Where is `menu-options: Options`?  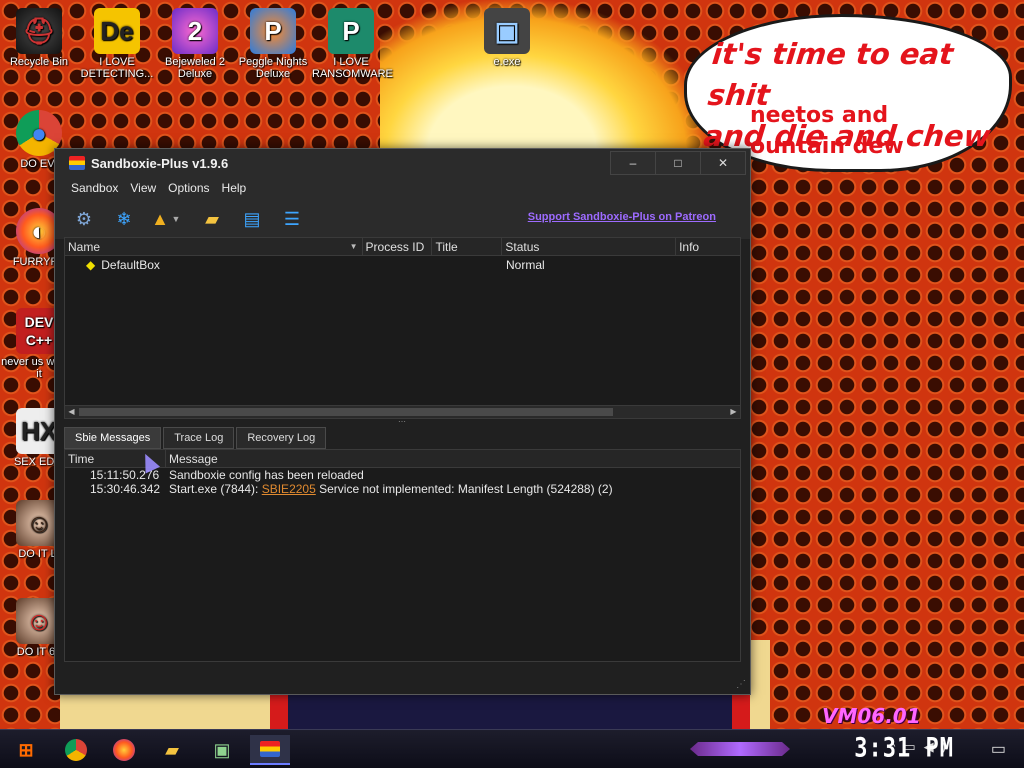
menu-options: Options is located at coordinates (188, 188).